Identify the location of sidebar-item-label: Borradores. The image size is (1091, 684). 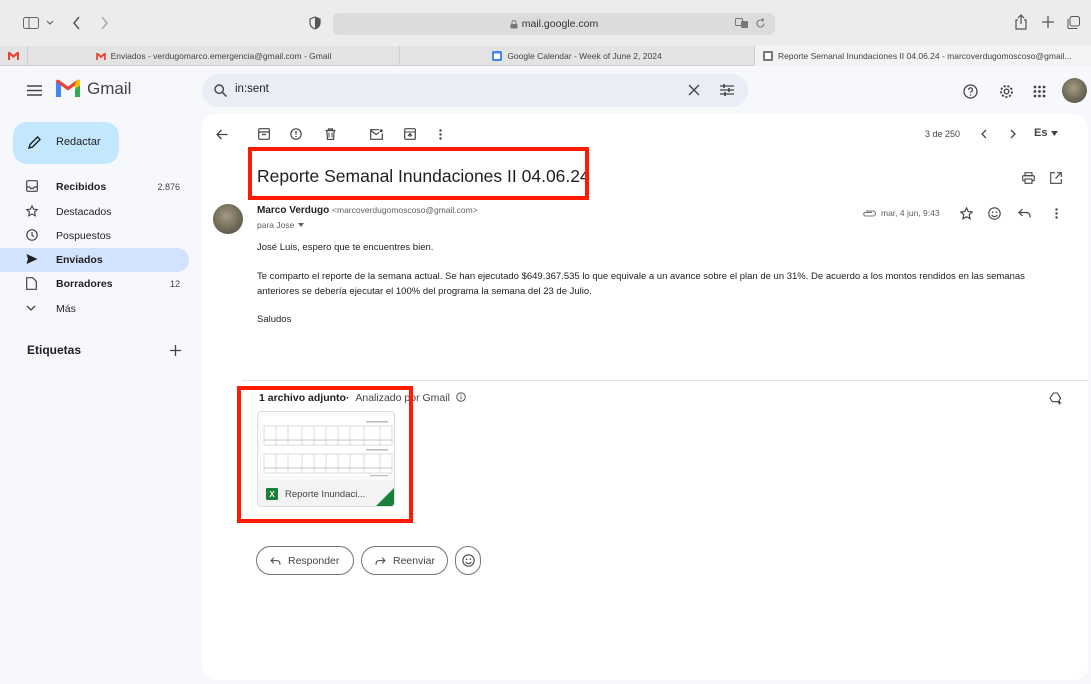
(84, 284).